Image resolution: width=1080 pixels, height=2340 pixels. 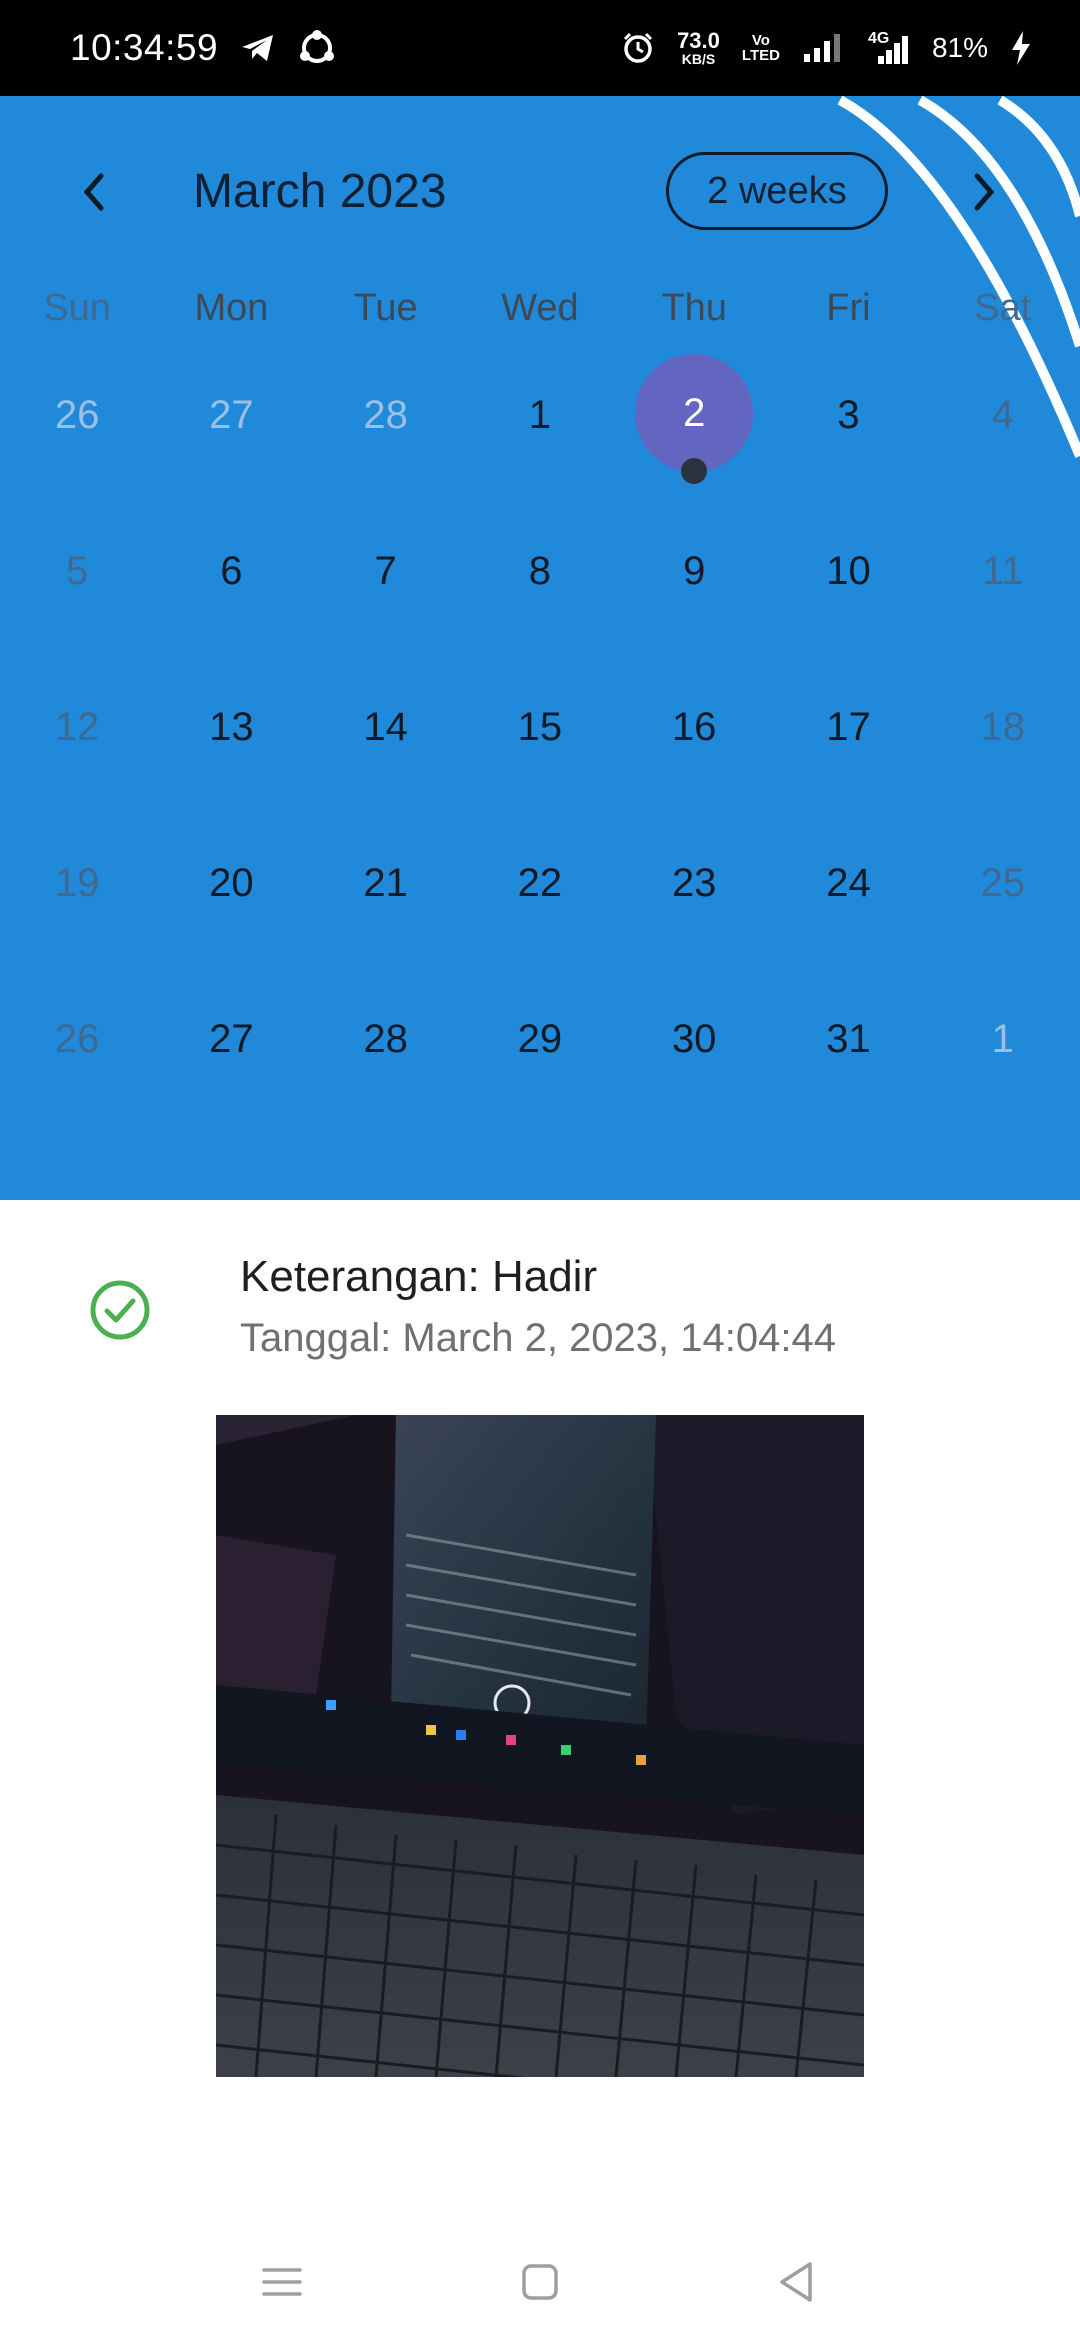 What do you see at coordinates (231, 883) in the screenshot?
I see `day-number: 20` at bounding box center [231, 883].